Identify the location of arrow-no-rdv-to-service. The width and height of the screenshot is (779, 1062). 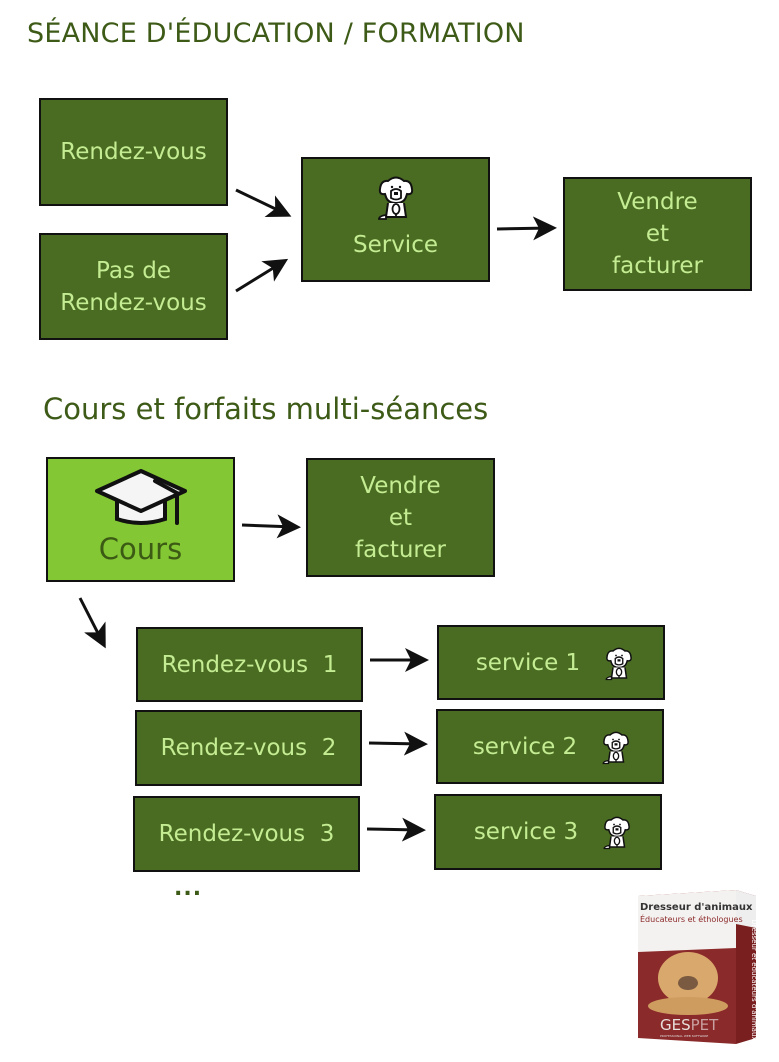
(262, 275).